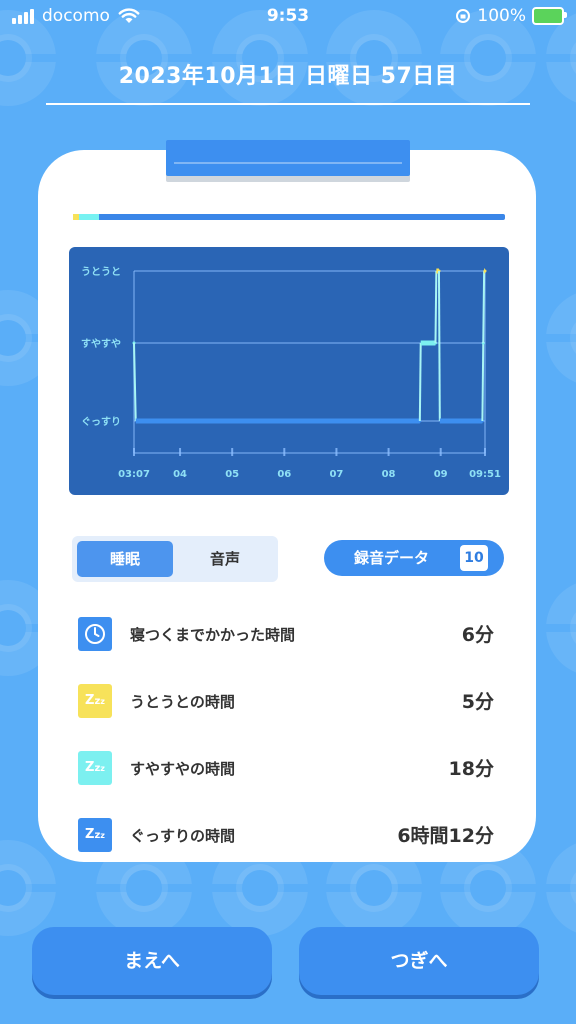  I want to click on status-bar: docomo 9:53 100%, so click(288, 17).